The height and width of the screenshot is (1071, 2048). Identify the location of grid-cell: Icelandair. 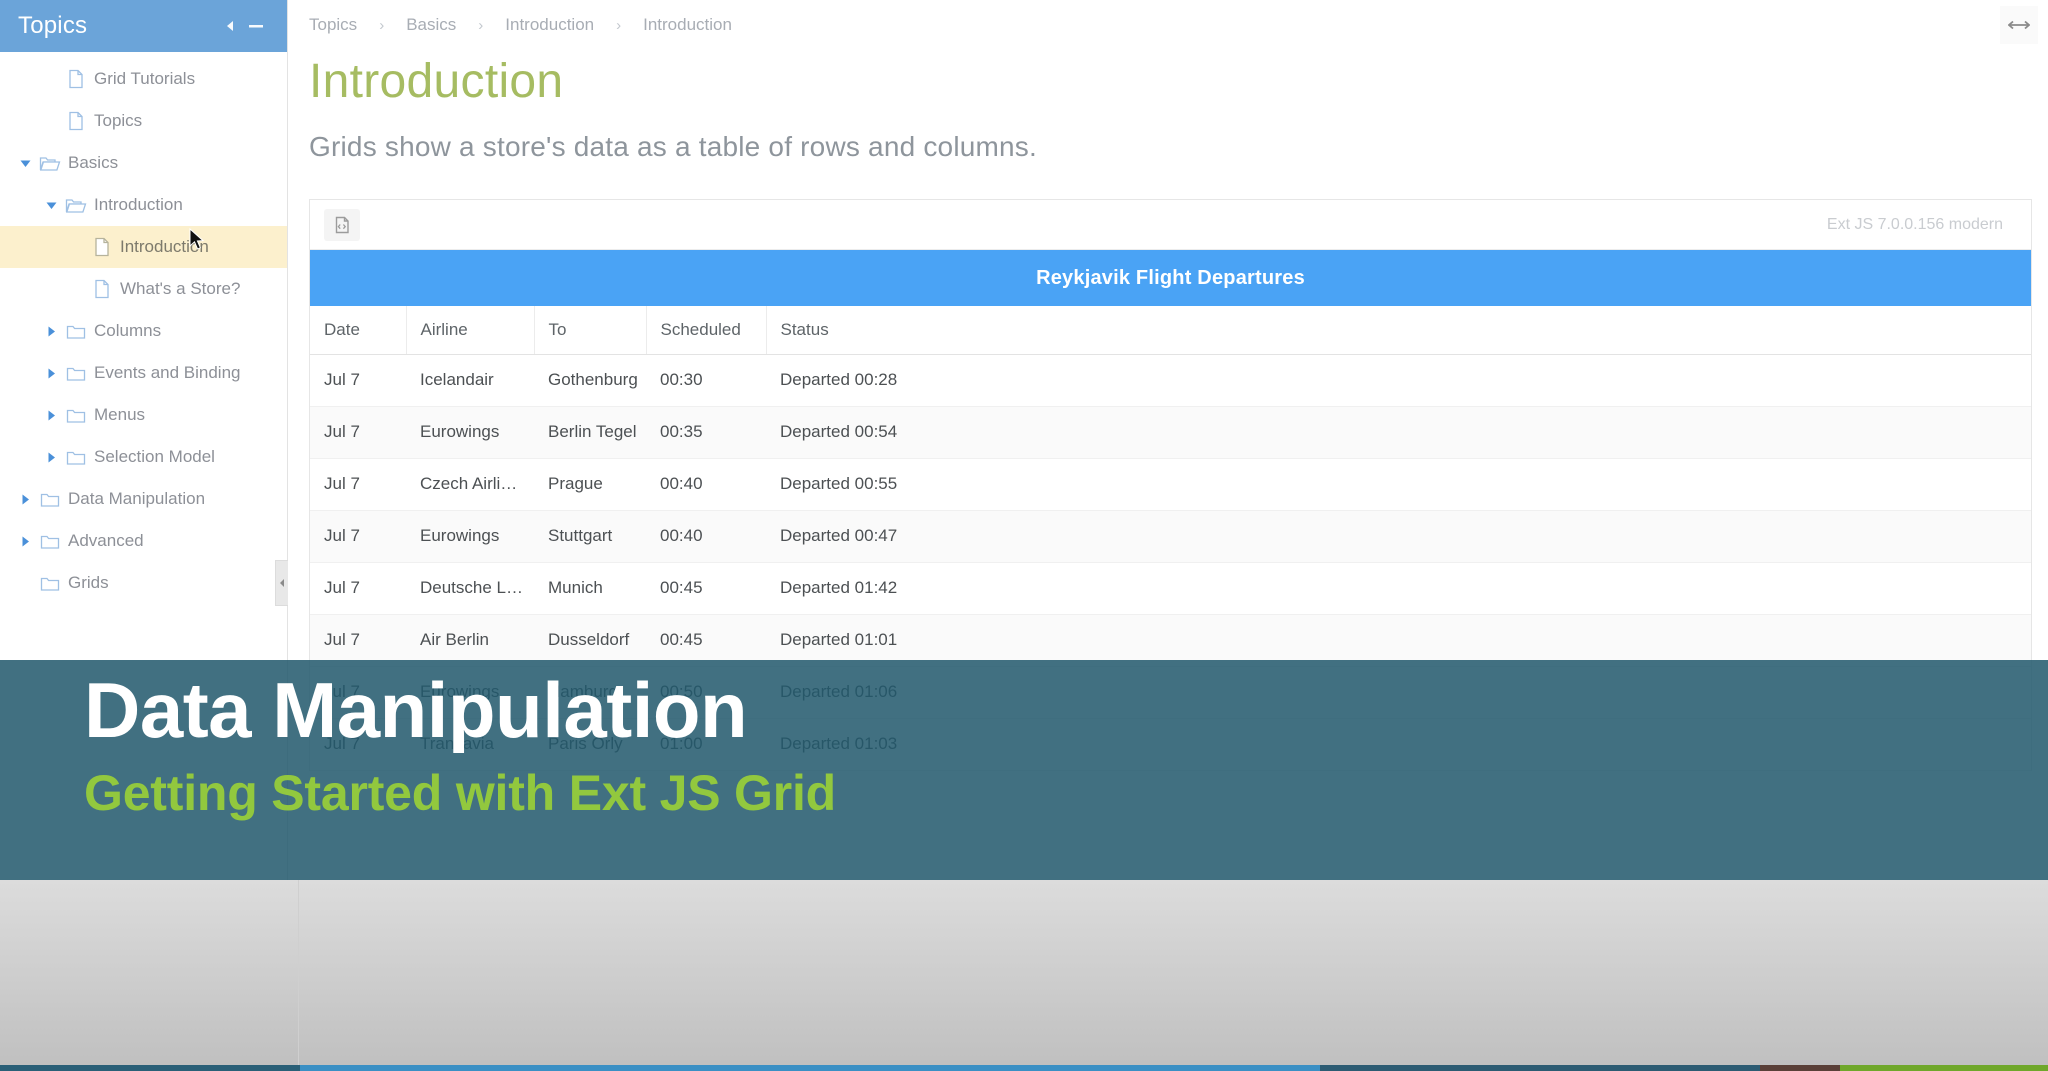
(470, 380).